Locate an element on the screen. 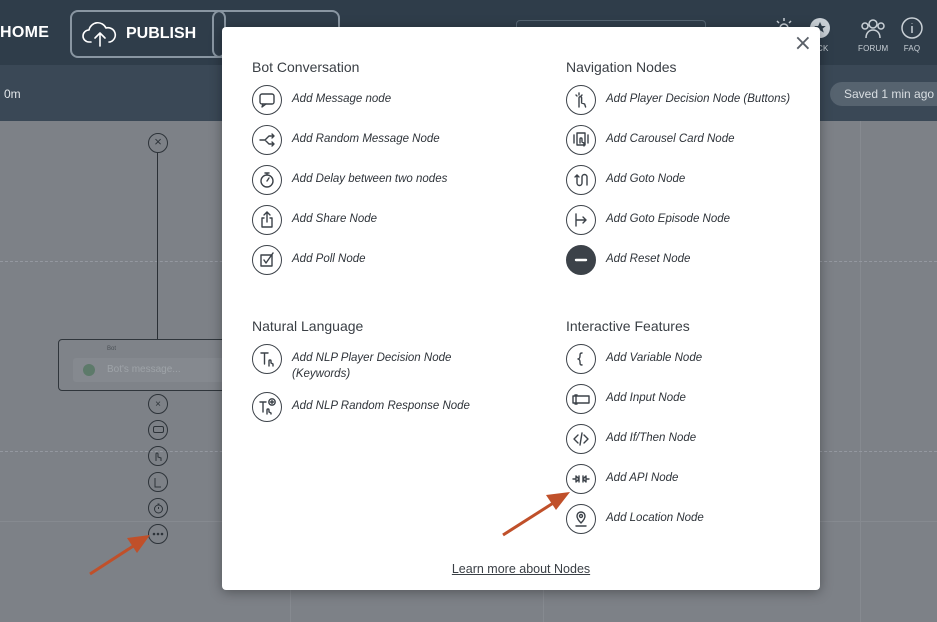 Image resolution: width=937 pixels, height=622 pixels. tap-tool-icon is located at coordinates (158, 456).